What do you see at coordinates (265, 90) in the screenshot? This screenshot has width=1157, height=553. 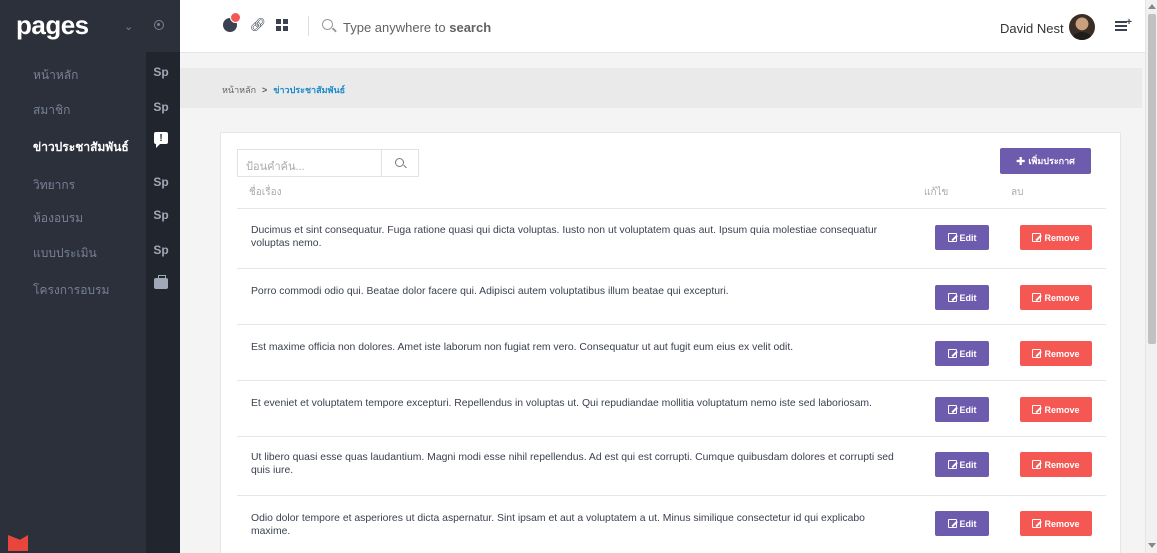 I see `breadcrumb-chevron-icon: >` at bounding box center [265, 90].